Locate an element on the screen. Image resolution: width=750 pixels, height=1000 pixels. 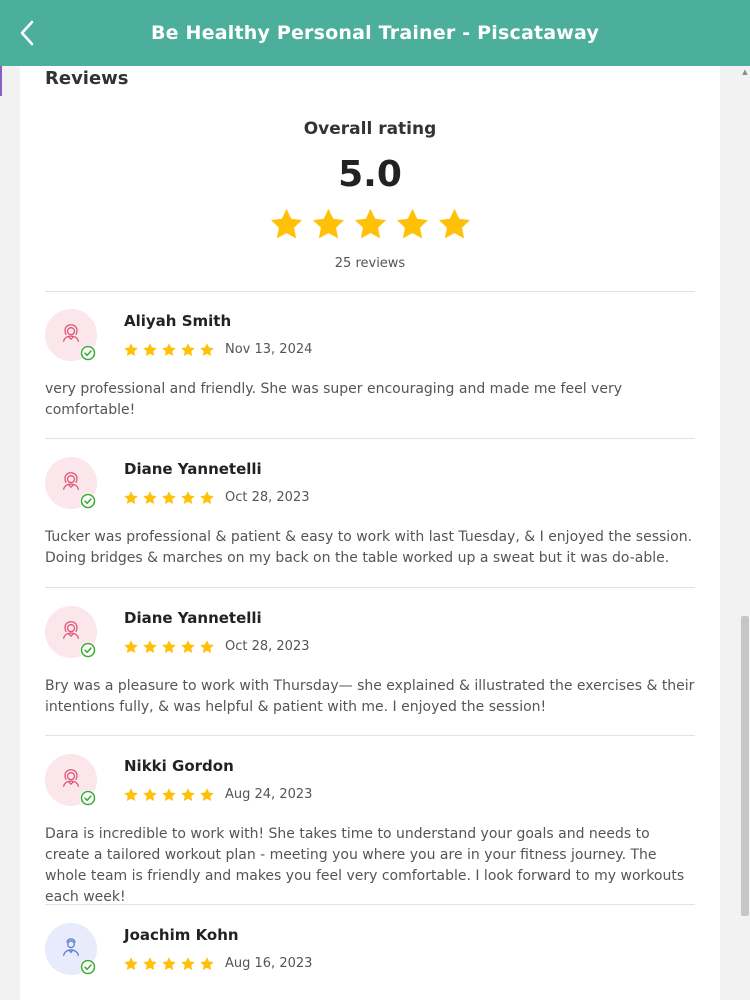
back-button is located at coordinates (27, 33).